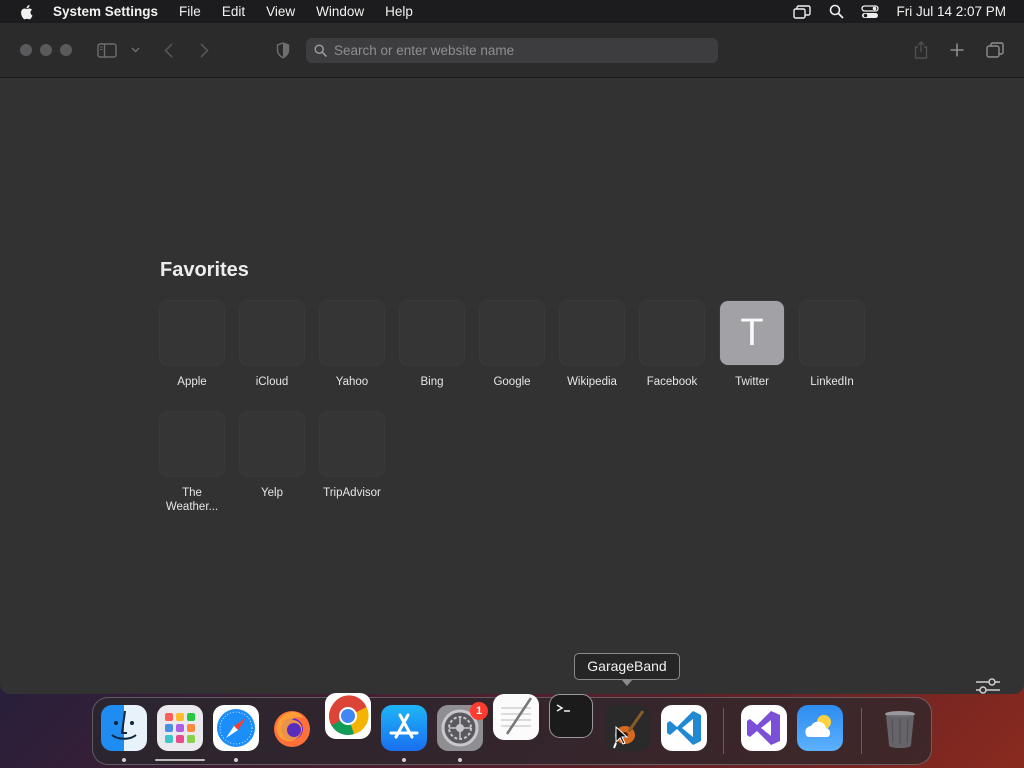  What do you see at coordinates (27, 12) in the screenshot?
I see `apple-menu-icon` at bounding box center [27, 12].